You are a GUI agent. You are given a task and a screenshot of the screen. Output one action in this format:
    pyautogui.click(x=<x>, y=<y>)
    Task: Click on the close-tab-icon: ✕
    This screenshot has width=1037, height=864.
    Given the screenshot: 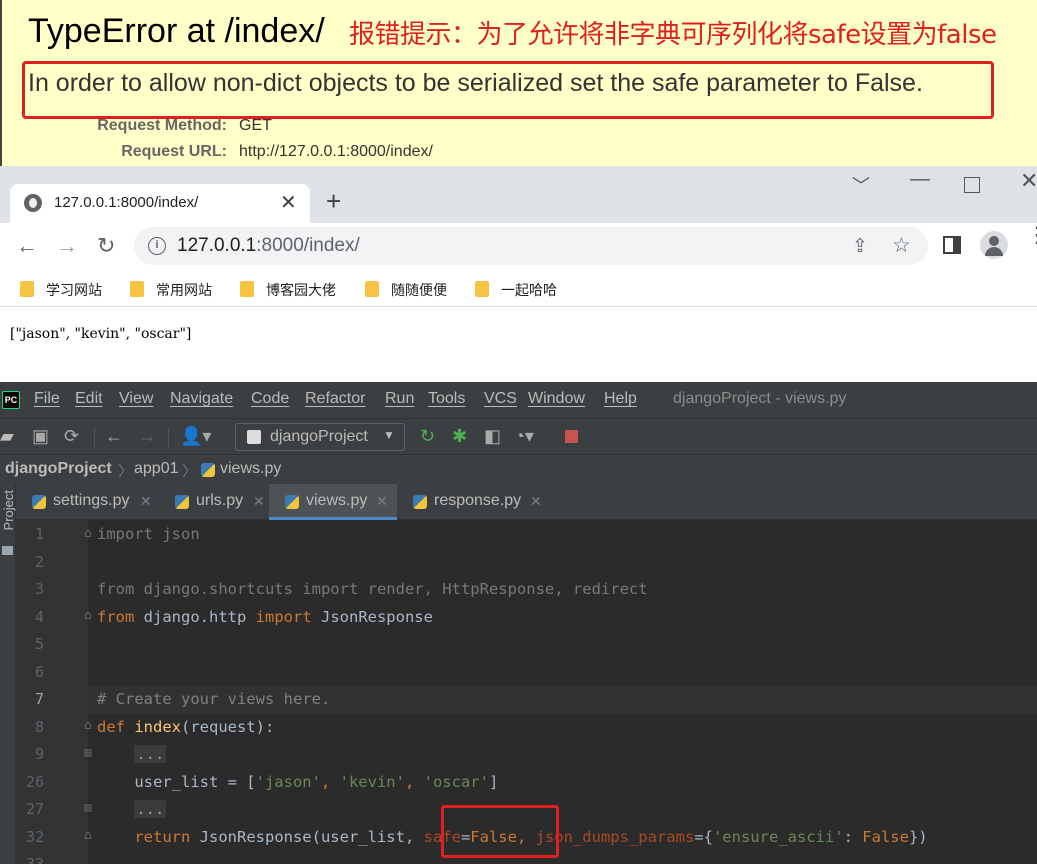 What is the action you would take?
    pyautogui.click(x=288, y=202)
    